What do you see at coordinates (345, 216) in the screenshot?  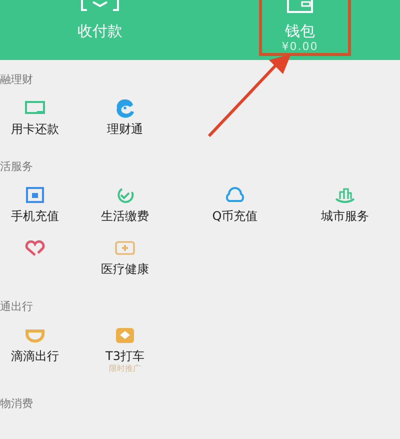 I see `service-label: 城市服务` at bounding box center [345, 216].